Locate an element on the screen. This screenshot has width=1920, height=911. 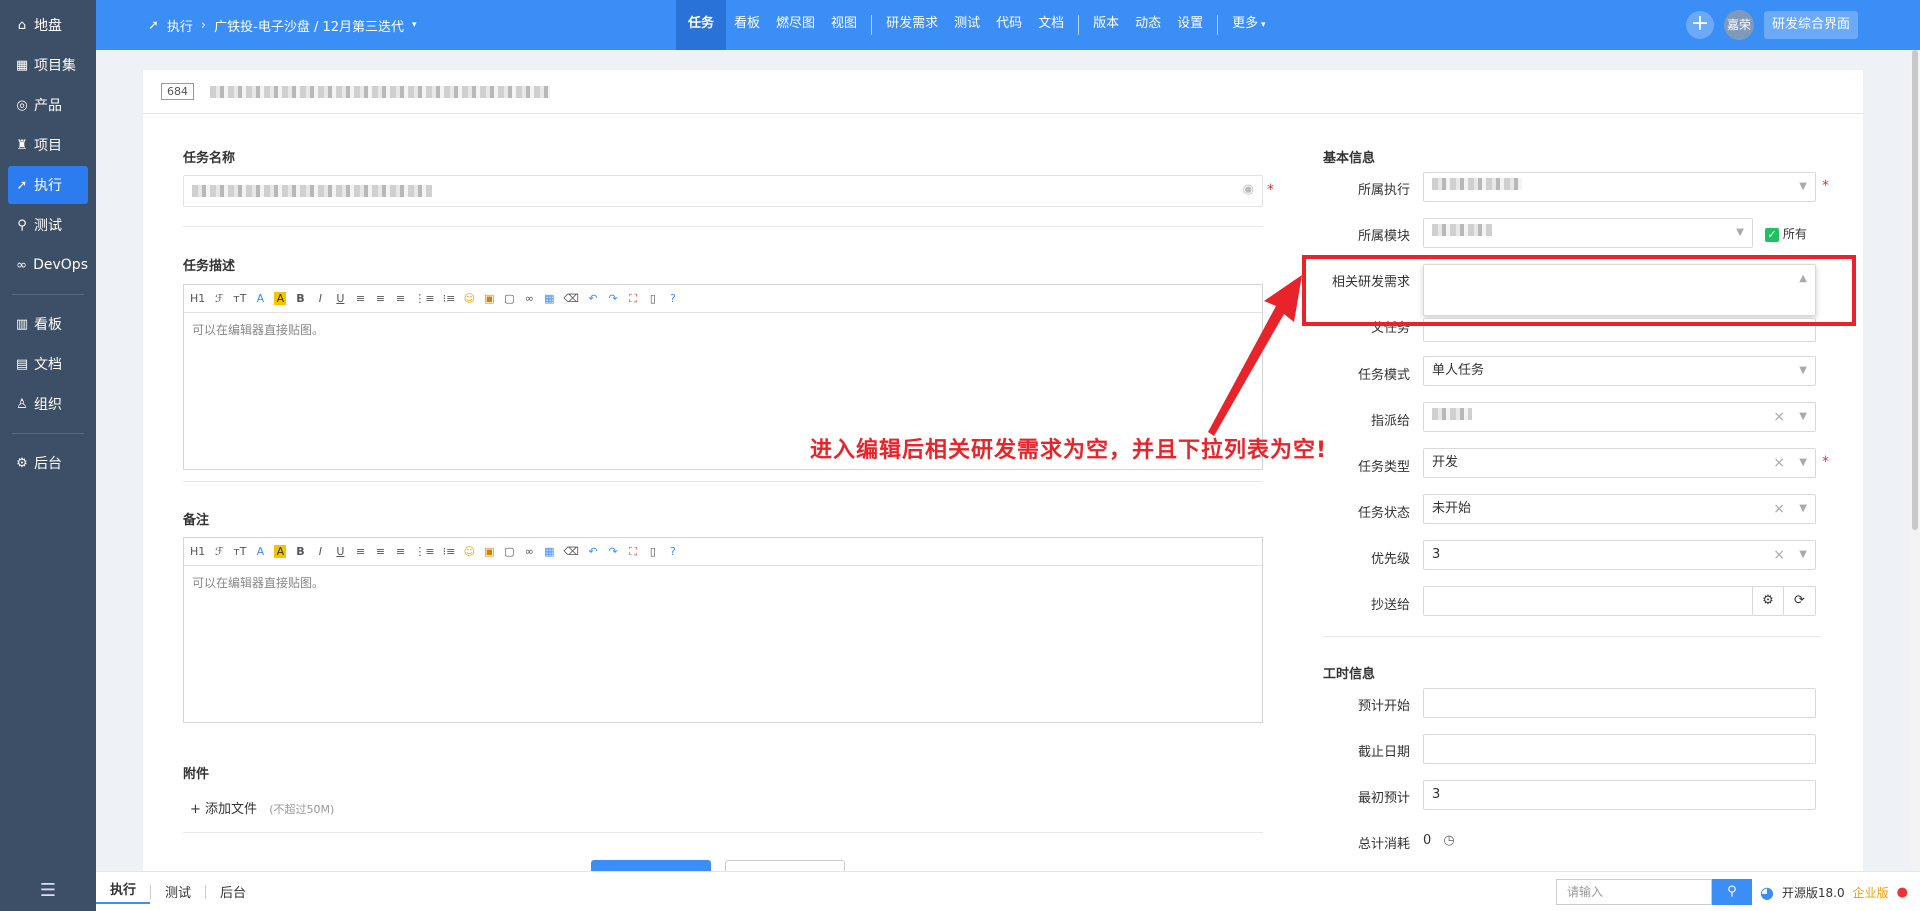
type-select: 开发 × ▼ is located at coordinates (1619, 463).